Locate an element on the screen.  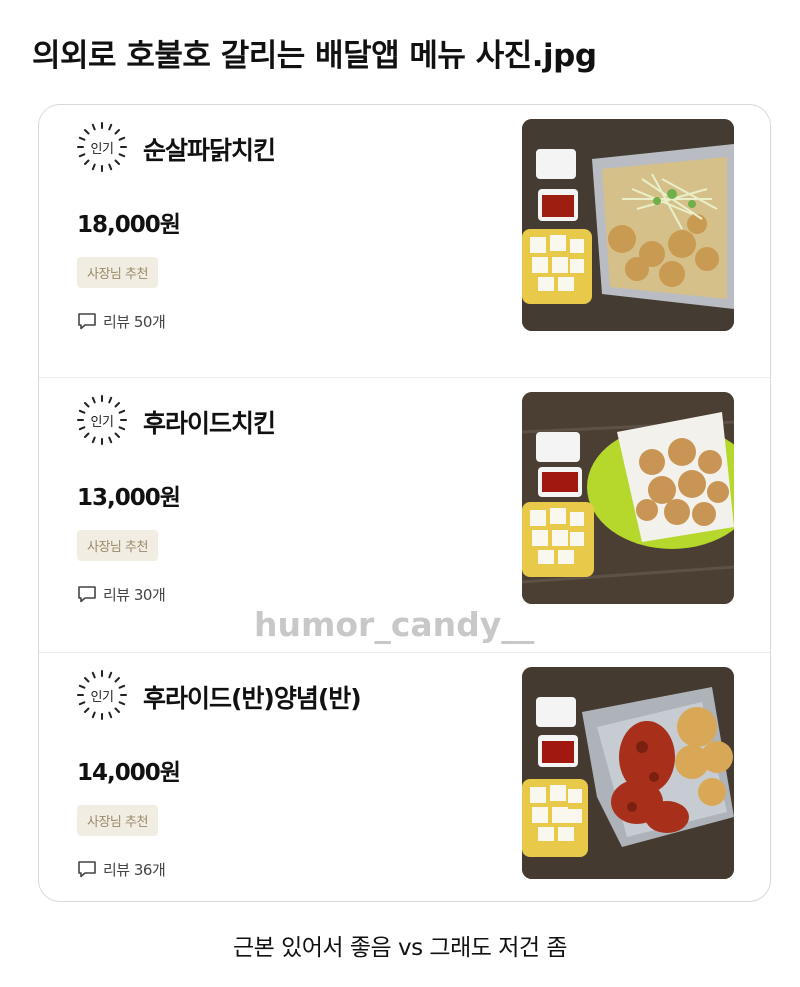
item-name: 순살파닭치킨 is located at coordinates (209, 149).